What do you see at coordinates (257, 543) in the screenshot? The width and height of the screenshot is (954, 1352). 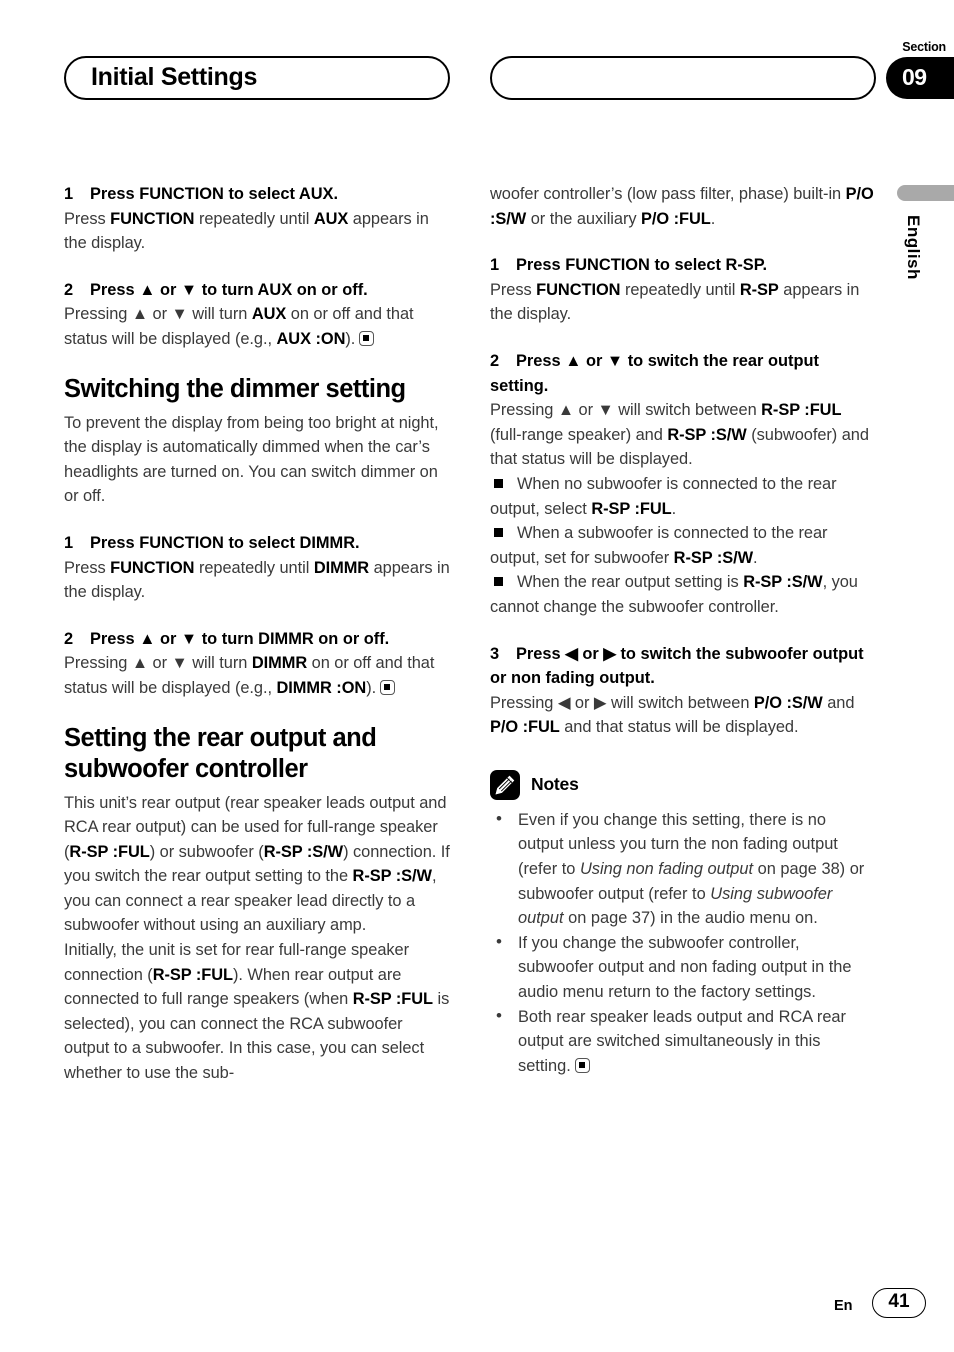 I see `step-heading: 1 Press FUNCTION to select DIMMR.` at bounding box center [257, 543].